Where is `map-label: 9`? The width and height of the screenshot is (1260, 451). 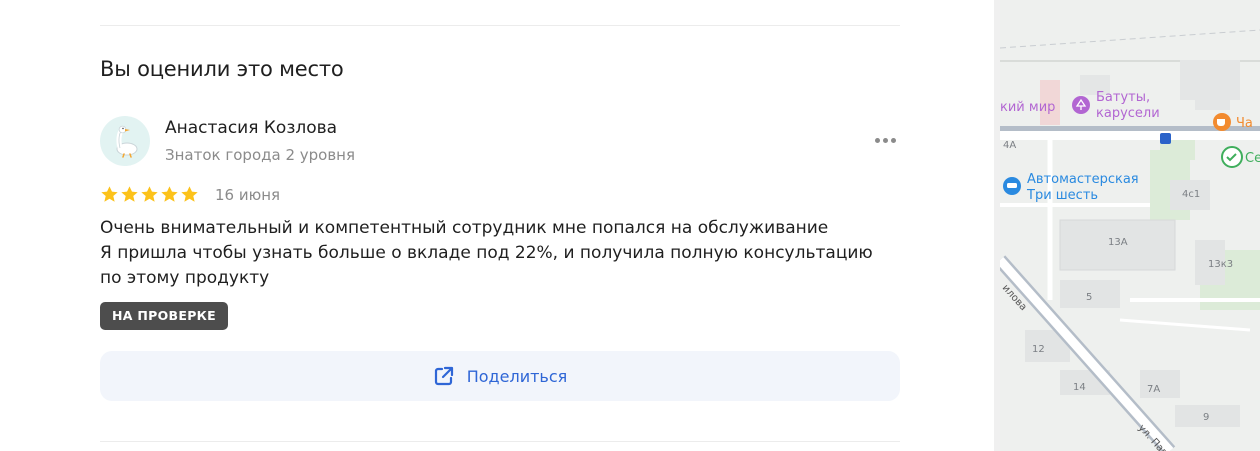 map-label: 9 is located at coordinates (1206, 417).